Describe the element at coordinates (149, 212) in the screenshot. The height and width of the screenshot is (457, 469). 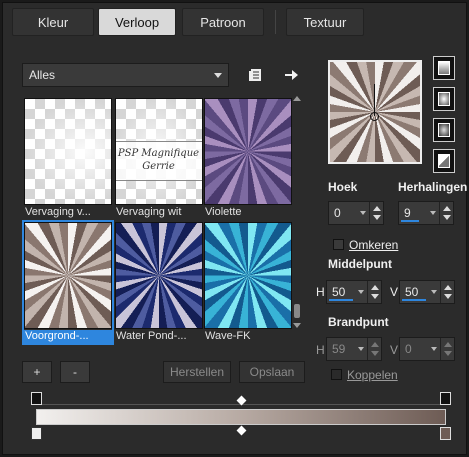
I see `gradient-caption: Vervaging wit` at that location.